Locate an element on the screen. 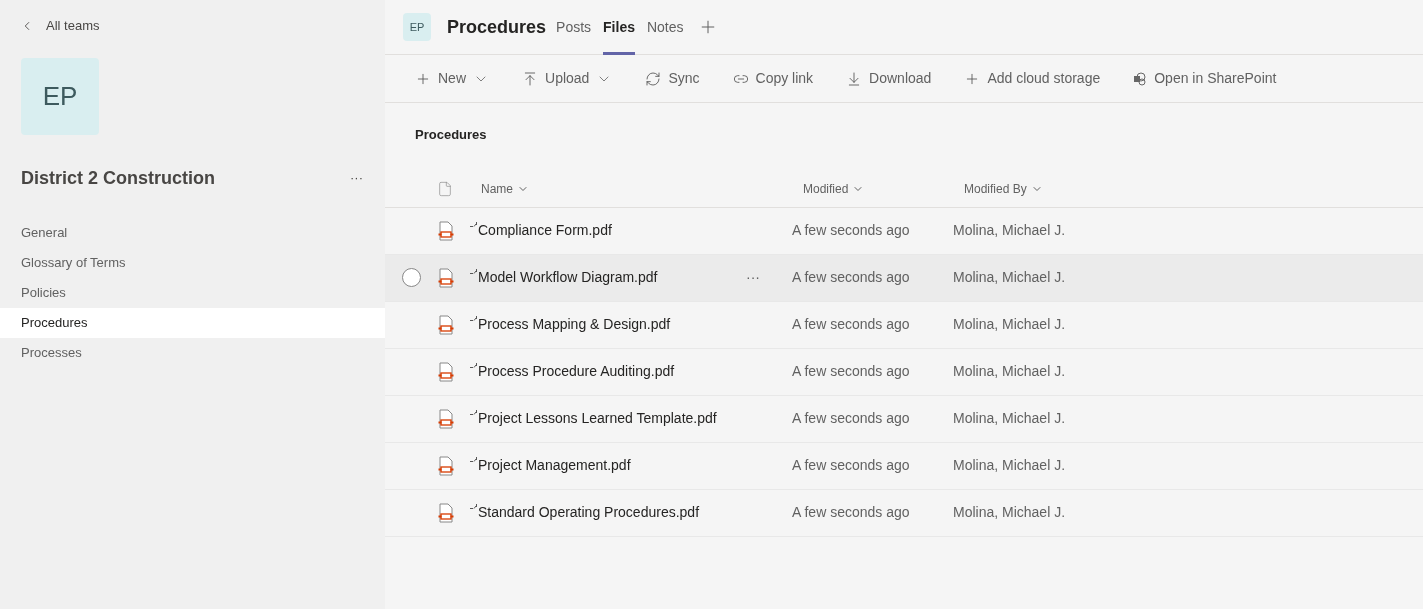  file-name: Process Mapping & Design.pdf is located at coordinates (574, 324).